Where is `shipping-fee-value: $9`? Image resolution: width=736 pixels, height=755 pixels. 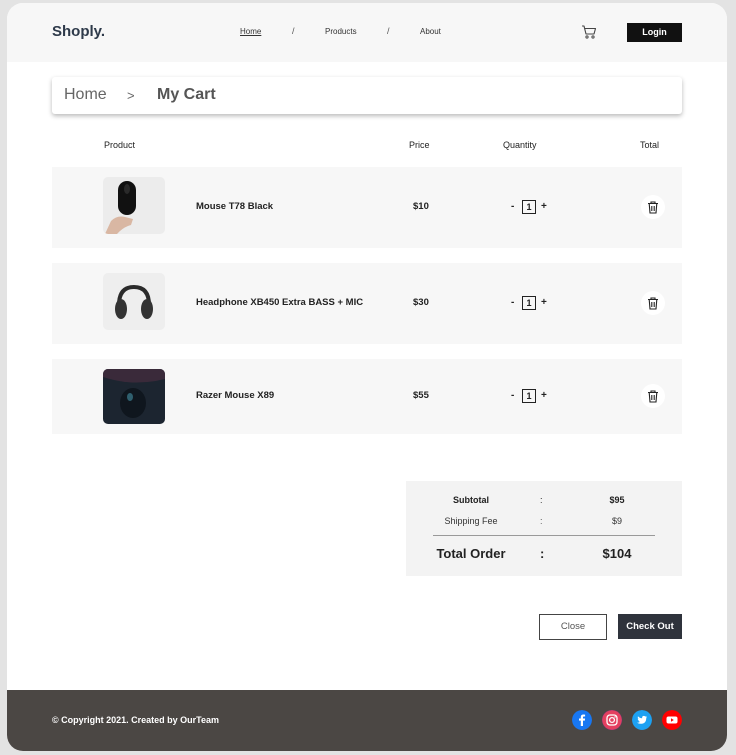 shipping-fee-value: $9 is located at coordinates (616, 521).